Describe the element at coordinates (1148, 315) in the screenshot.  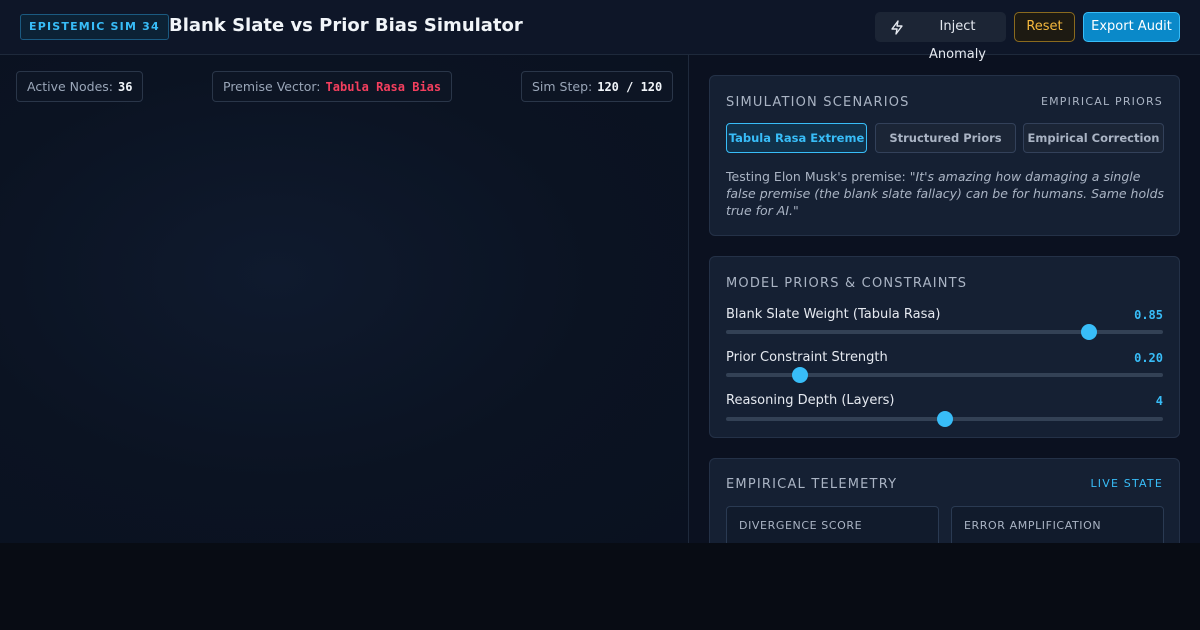
I see `blank-slate-weight-value: 0.85` at that location.